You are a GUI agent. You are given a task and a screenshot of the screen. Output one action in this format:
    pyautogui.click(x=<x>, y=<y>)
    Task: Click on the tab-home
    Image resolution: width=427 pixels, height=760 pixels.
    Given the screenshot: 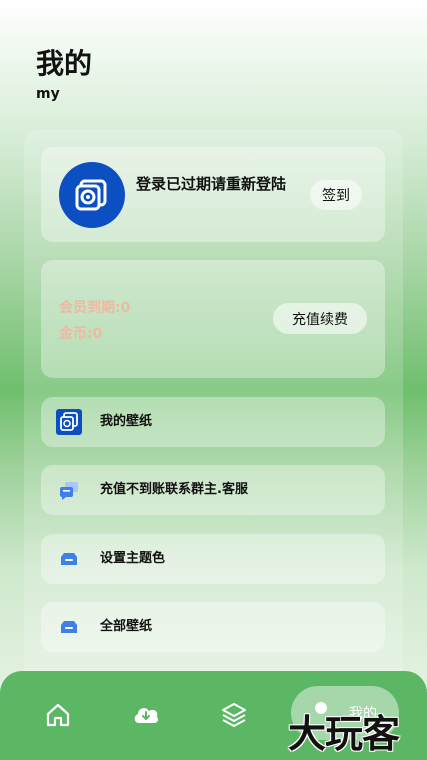 What is the action you would take?
    pyautogui.click(x=58, y=715)
    